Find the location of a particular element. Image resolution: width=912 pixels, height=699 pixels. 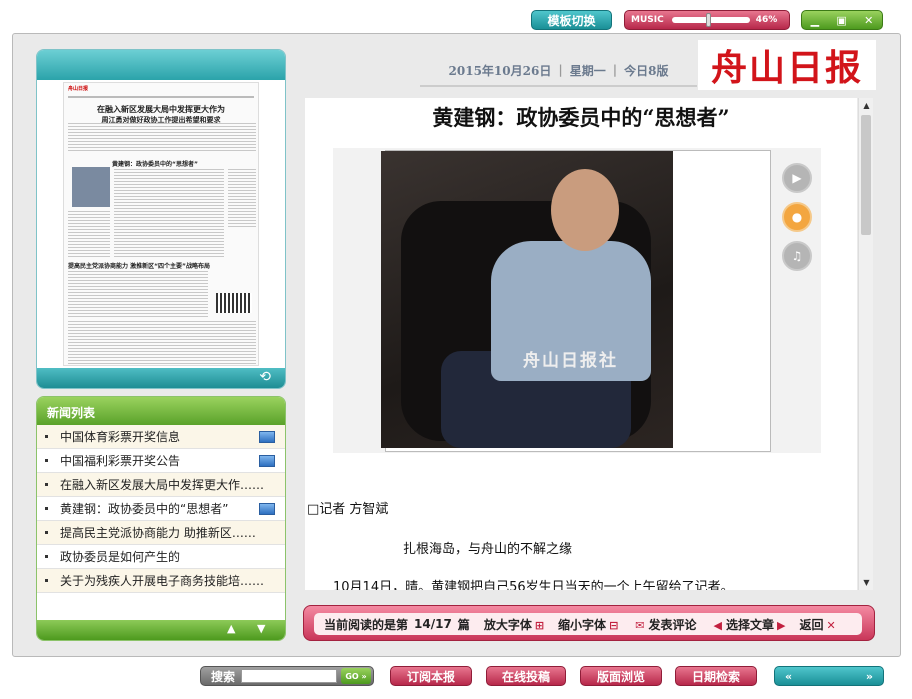

envelope-icon: ✉ is located at coordinates (640, 625).